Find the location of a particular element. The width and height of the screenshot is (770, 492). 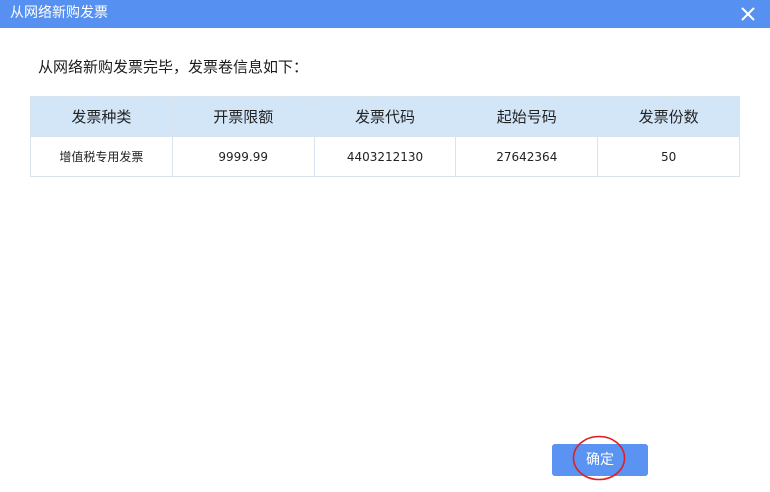

table-row: 增值税专用发票 9999.99 4403212130 27642364 50 is located at coordinates (385, 156).